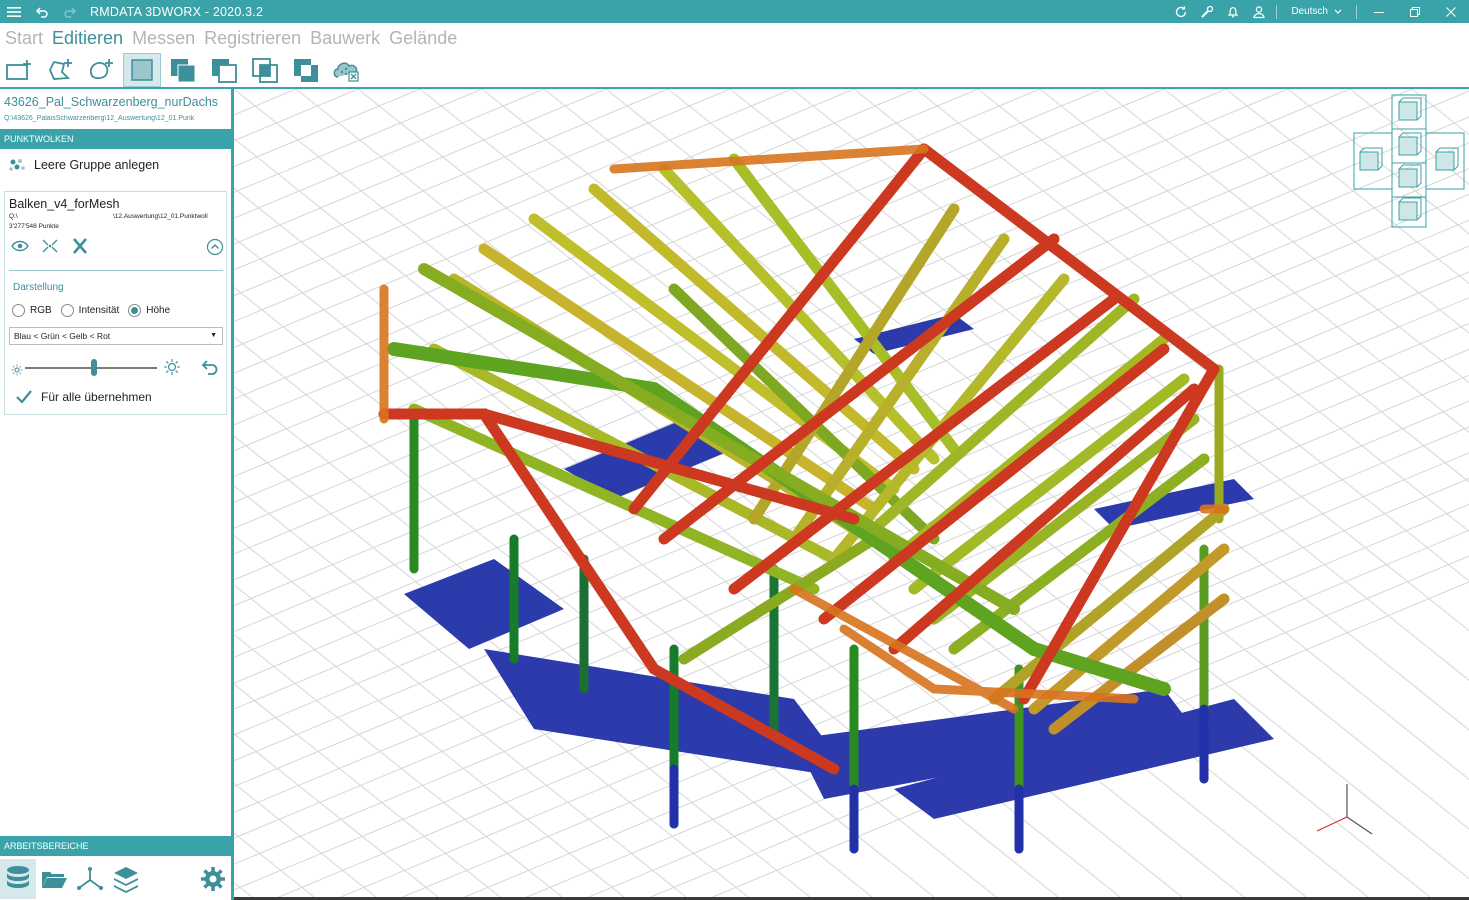  What do you see at coordinates (1207, 11) in the screenshot?
I see `tools-icon` at bounding box center [1207, 11].